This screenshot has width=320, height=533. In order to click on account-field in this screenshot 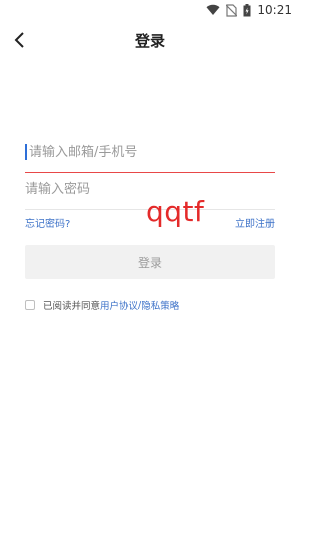, I will do `click(152, 156)`.